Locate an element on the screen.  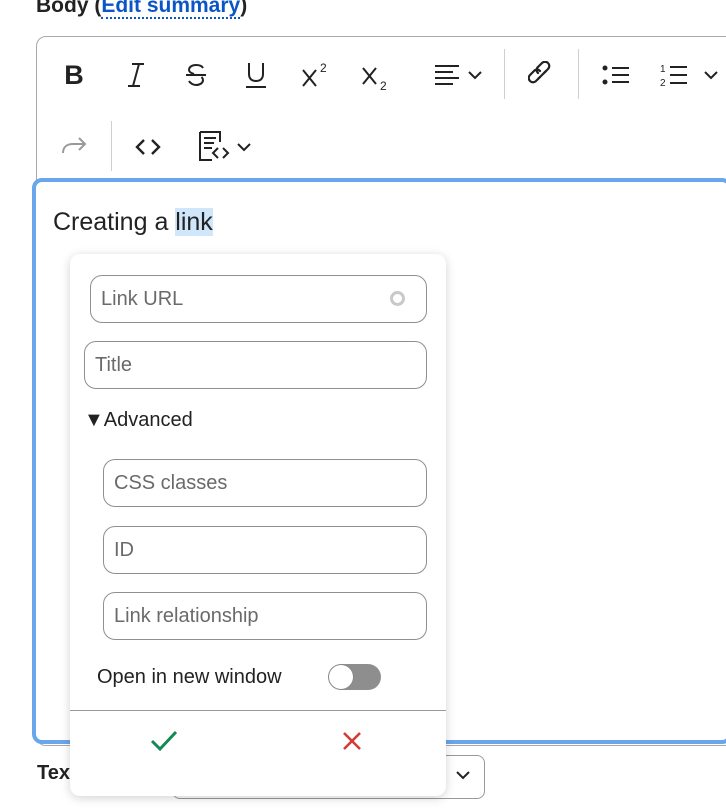
link-relationship-input is located at coordinates (265, 616).